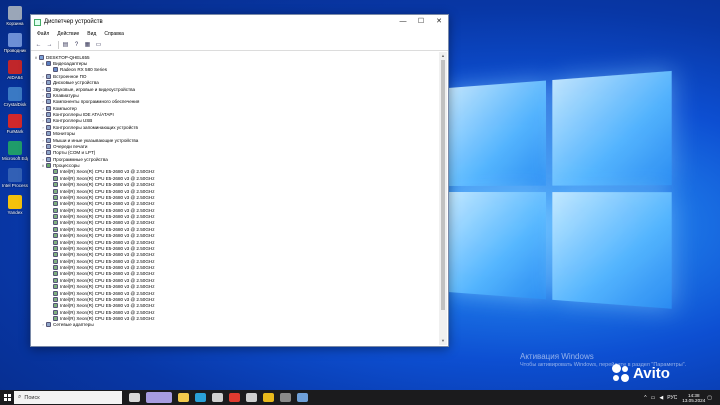 The height and width of the screenshot is (405, 720). I want to click on desktop-icon: Корзина, so click(15, 16).